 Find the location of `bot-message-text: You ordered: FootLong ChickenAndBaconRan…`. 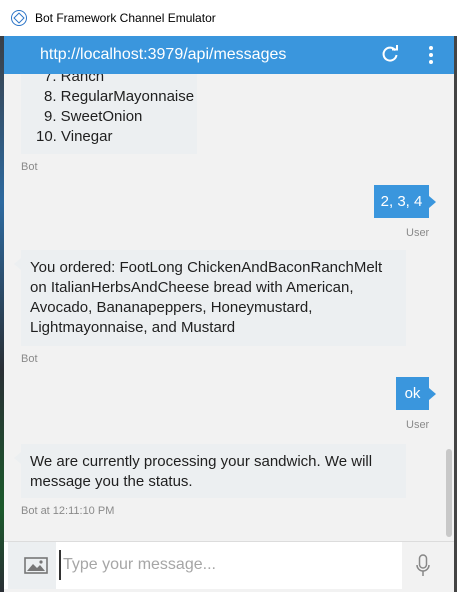

bot-message-text: You ordered: FootLong ChickenAndBaconRan… is located at coordinates (206, 297).